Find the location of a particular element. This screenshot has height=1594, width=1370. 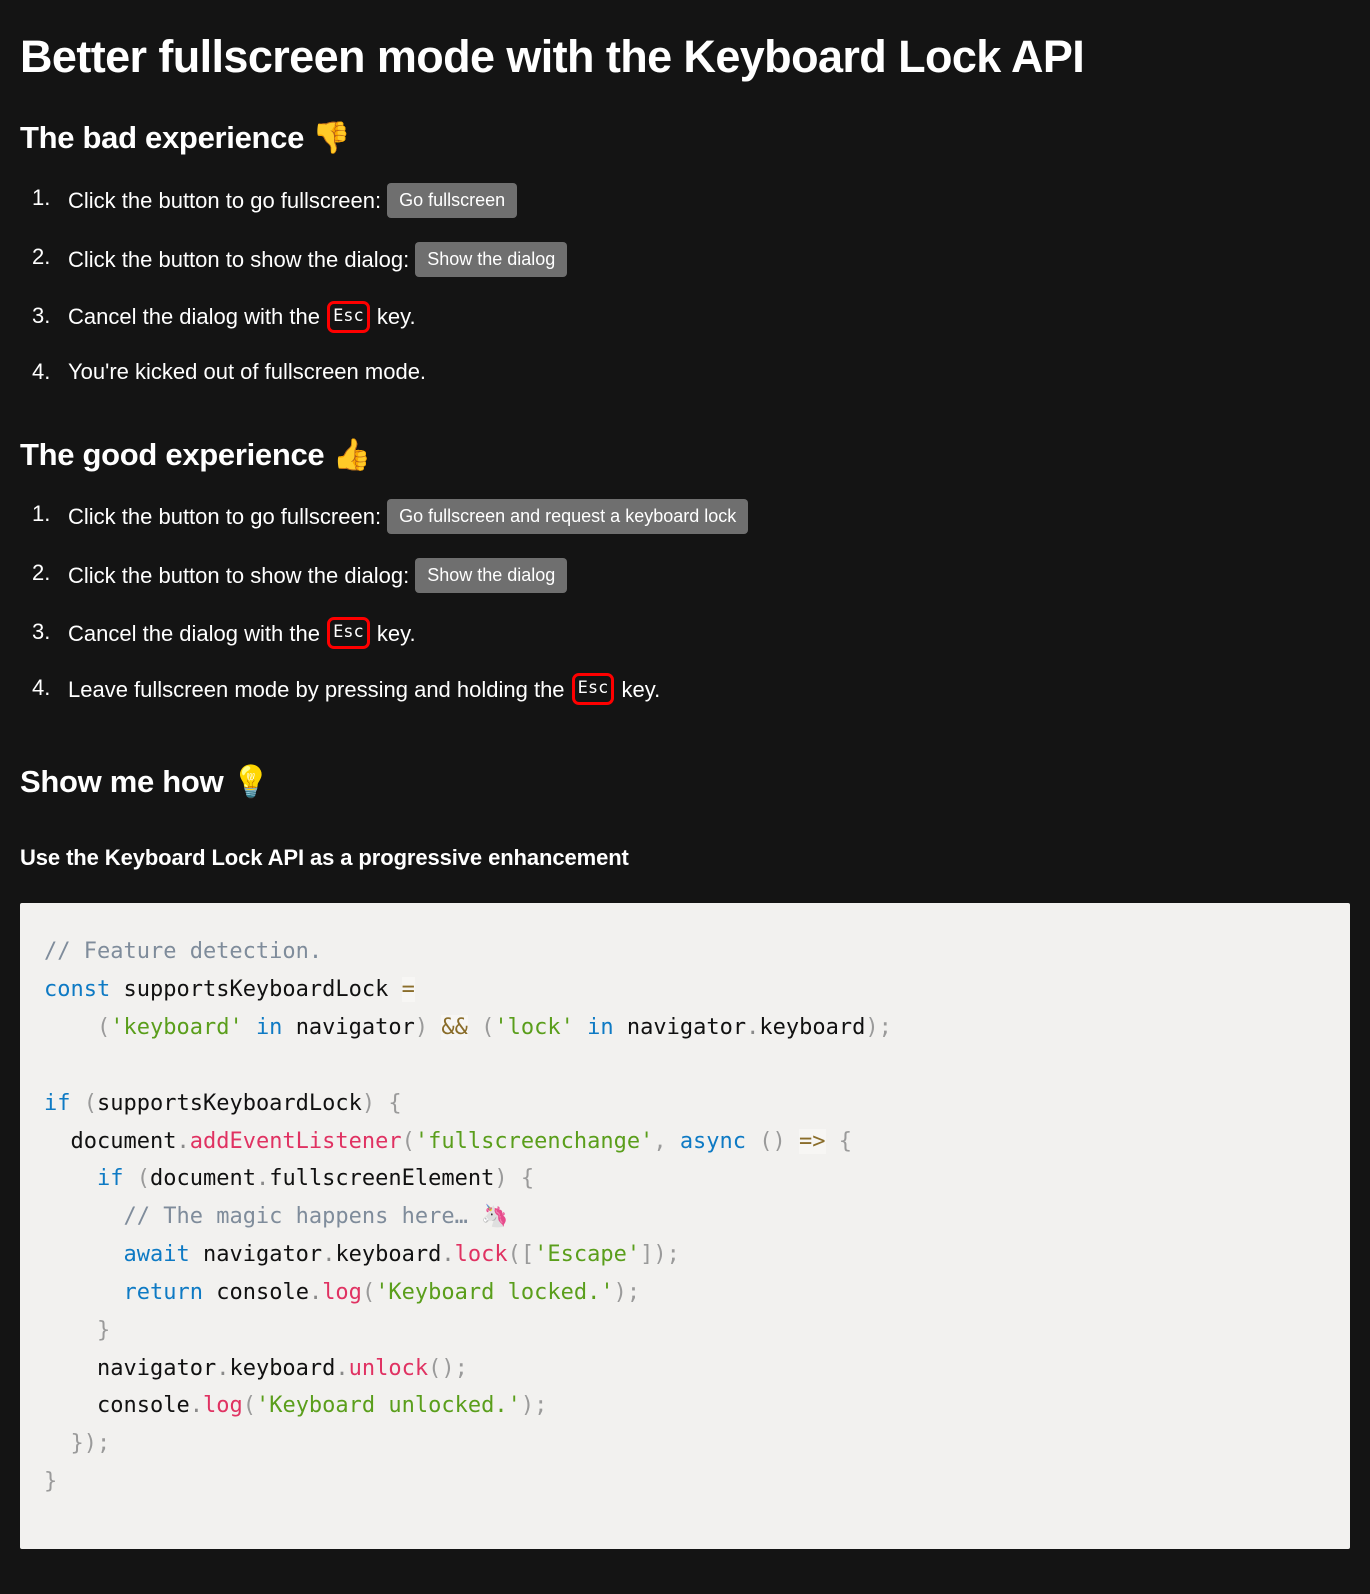

section-heading-good-text: The good experience is located at coordinates (172, 454).